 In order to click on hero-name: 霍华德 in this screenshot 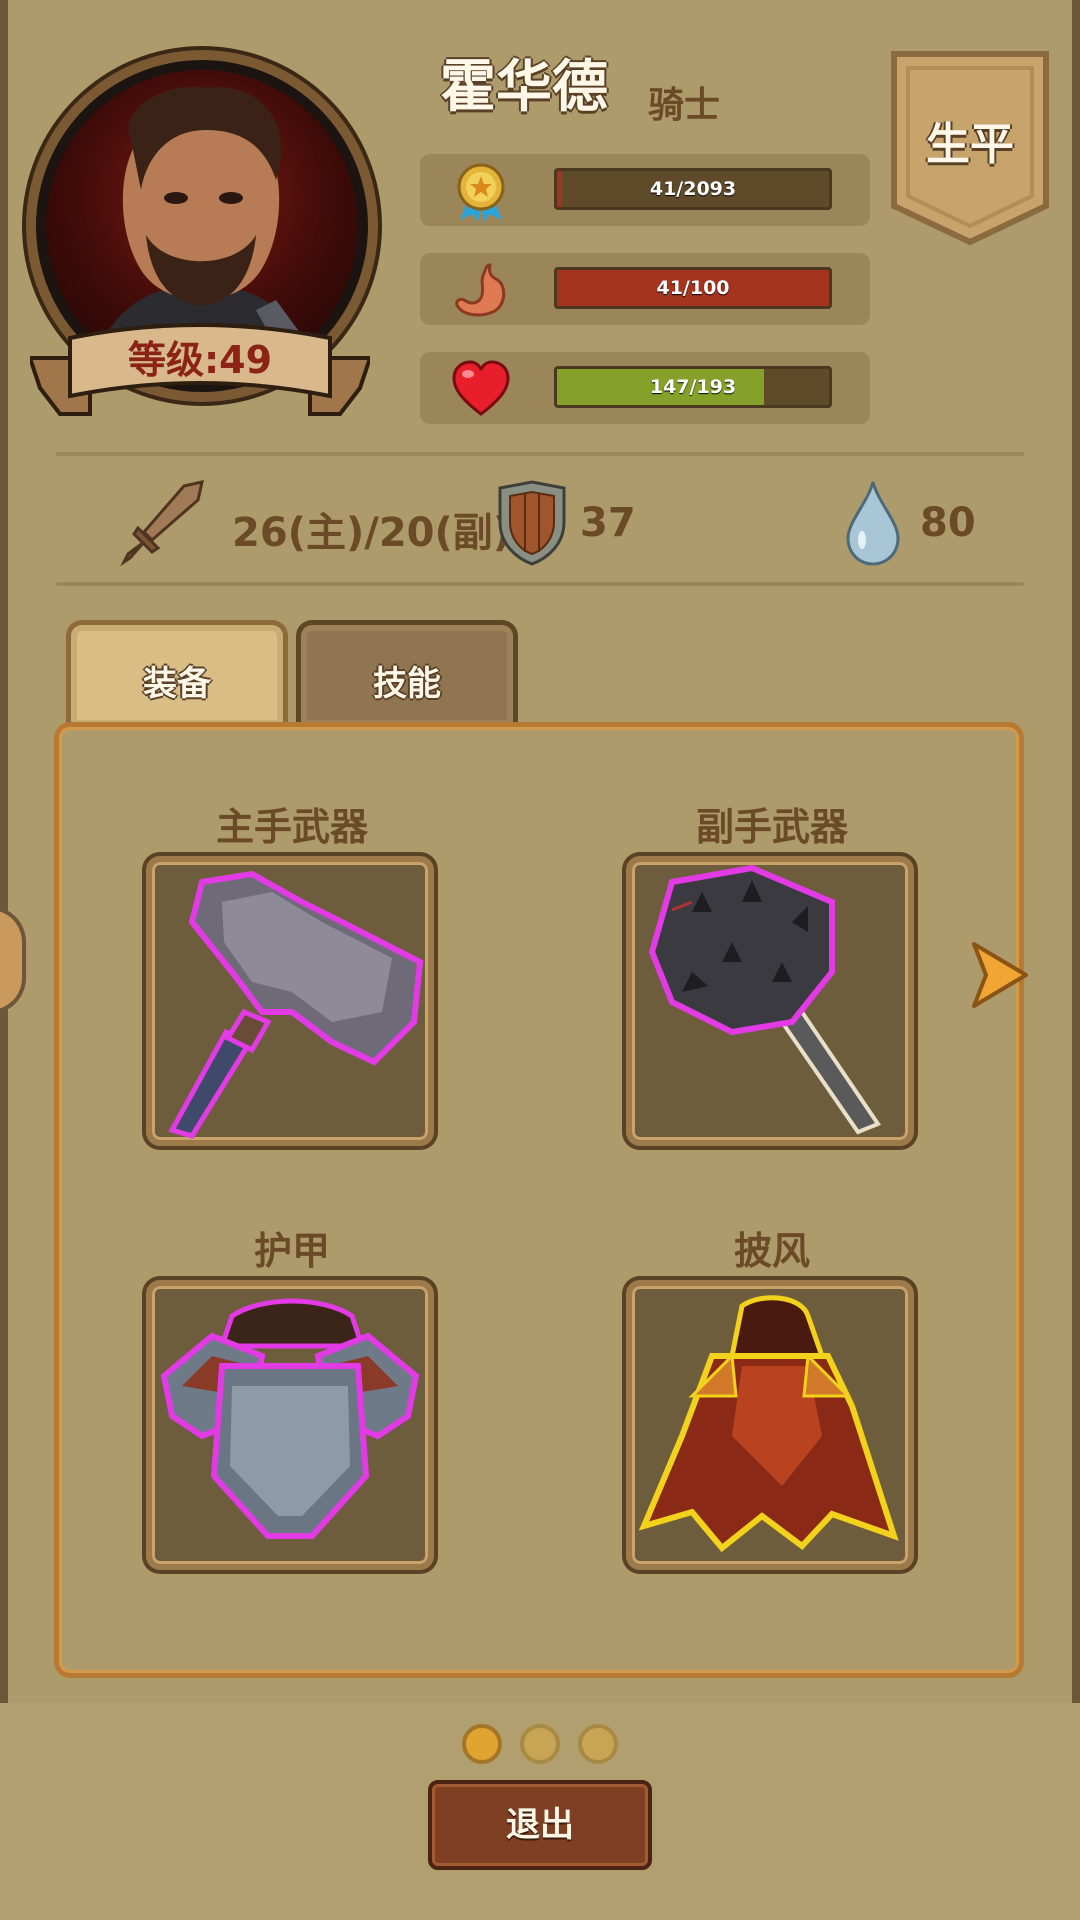, I will do `click(524, 87)`.